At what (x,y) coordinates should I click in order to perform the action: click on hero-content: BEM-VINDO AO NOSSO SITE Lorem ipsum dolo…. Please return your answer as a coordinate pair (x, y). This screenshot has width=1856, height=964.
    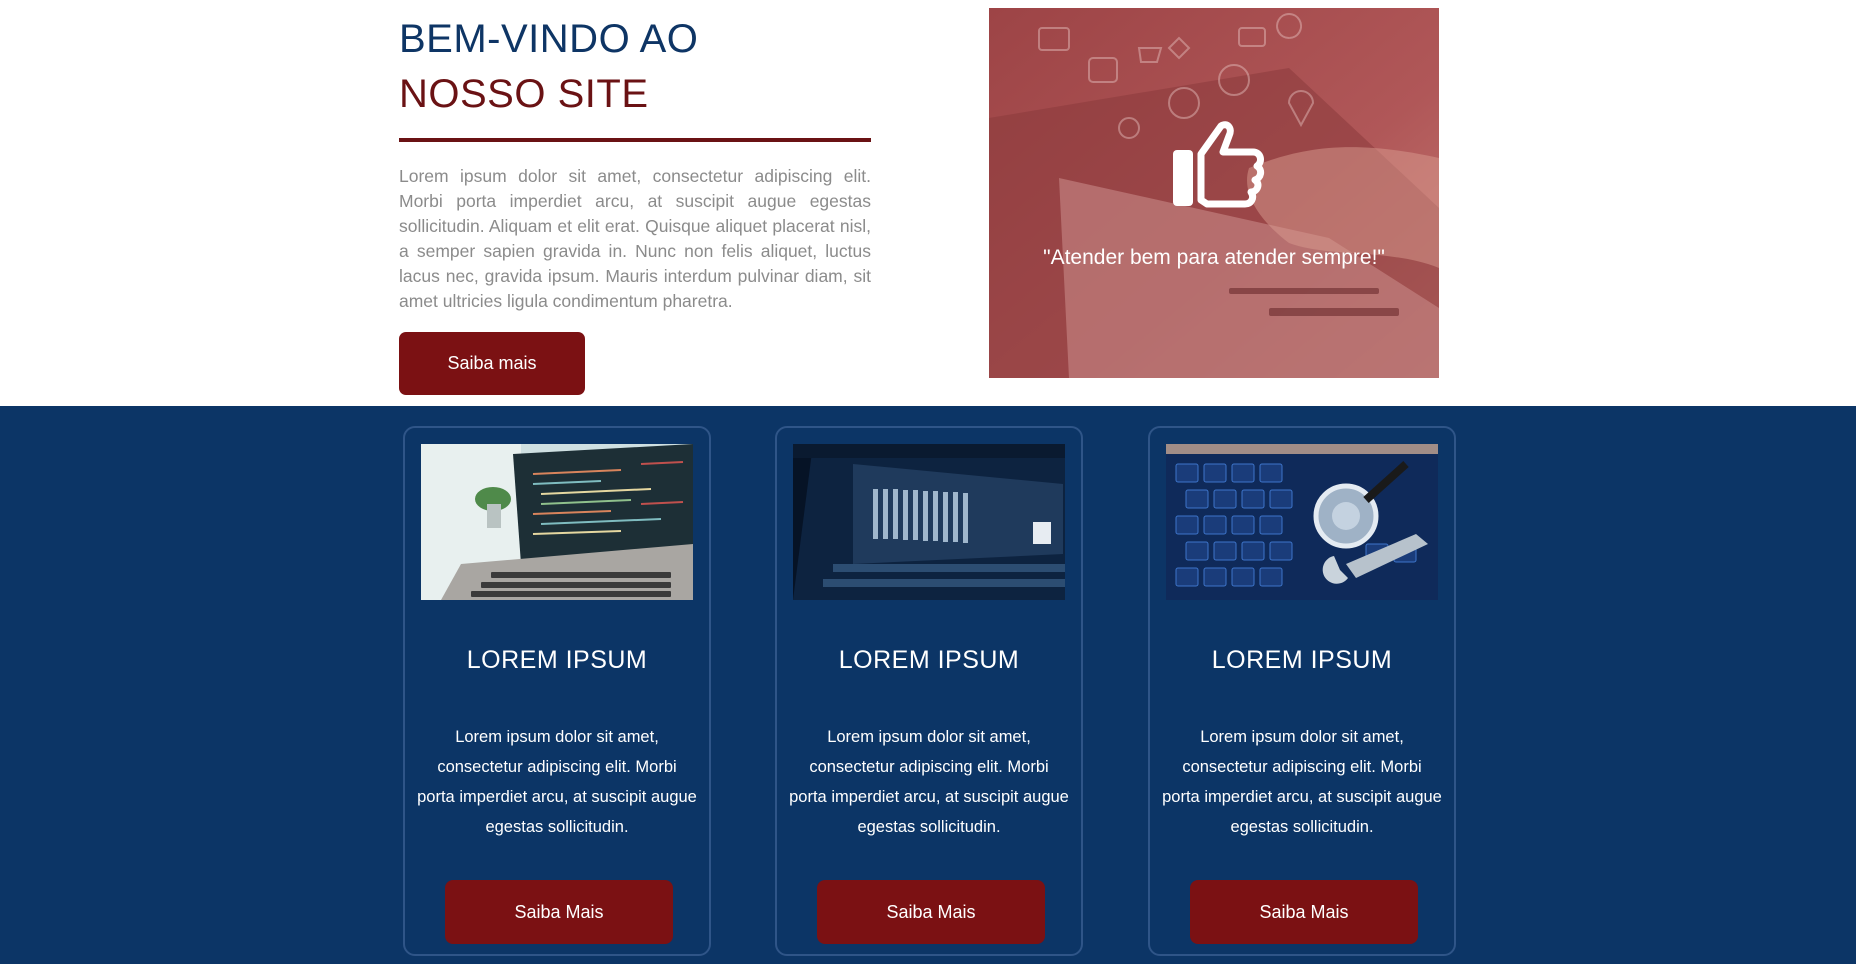
    Looking at the image, I should click on (635, 197).